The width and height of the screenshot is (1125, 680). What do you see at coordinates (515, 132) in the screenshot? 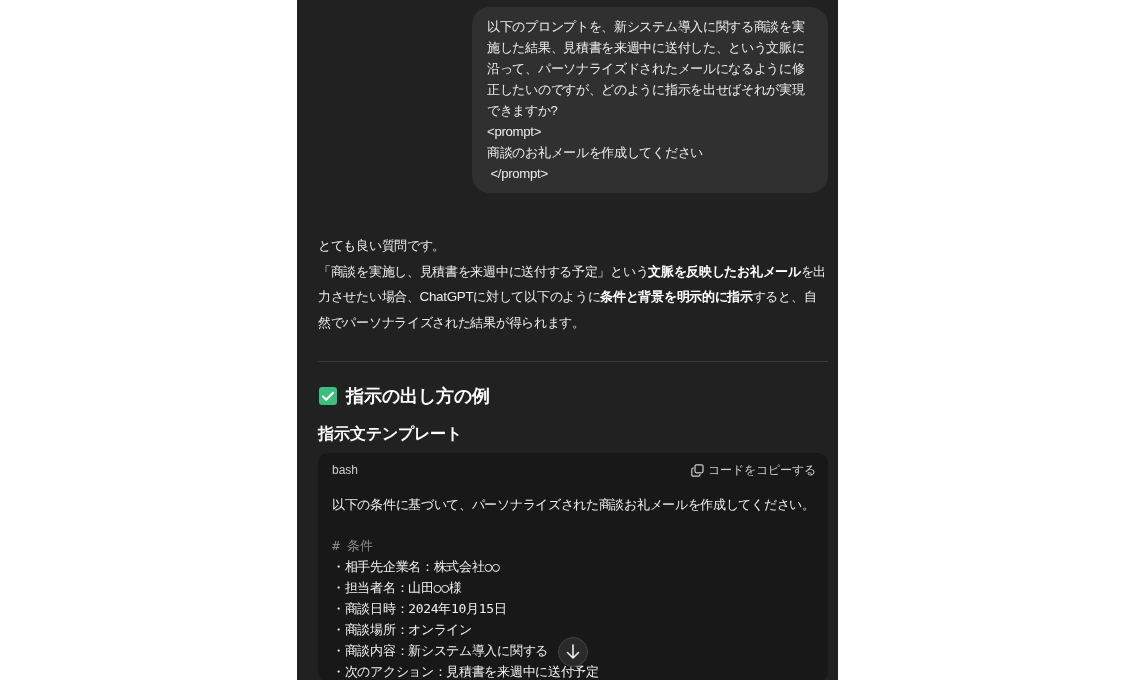
I see `message-text: <prompt>` at bounding box center [515, 132].